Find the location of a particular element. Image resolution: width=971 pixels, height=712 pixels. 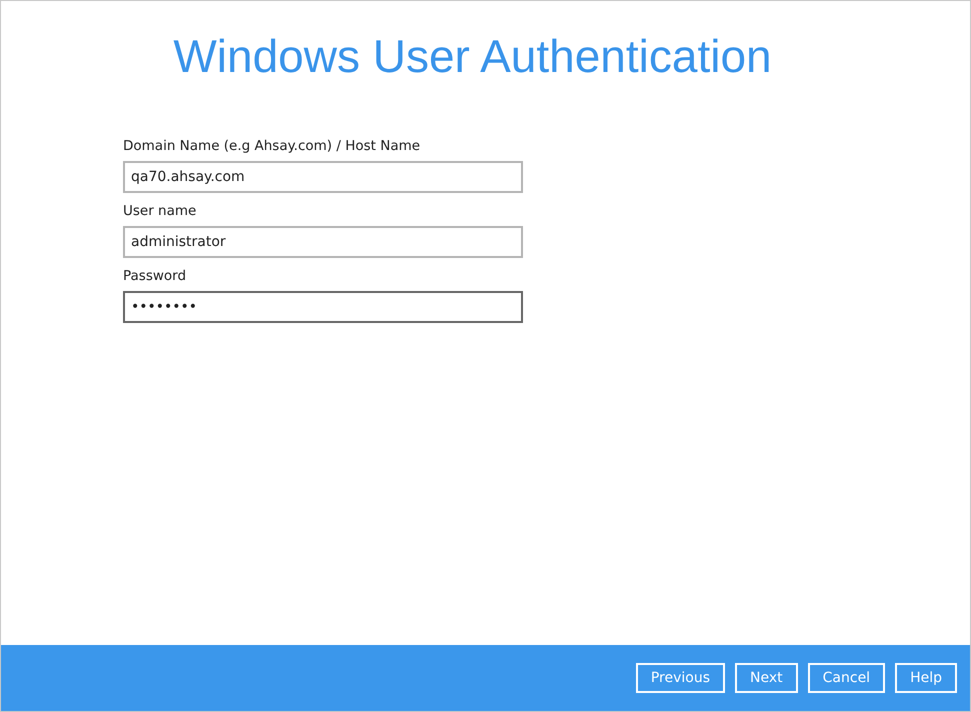

input-field: qa70.ahsay.com is located at coordinates (323, 177).